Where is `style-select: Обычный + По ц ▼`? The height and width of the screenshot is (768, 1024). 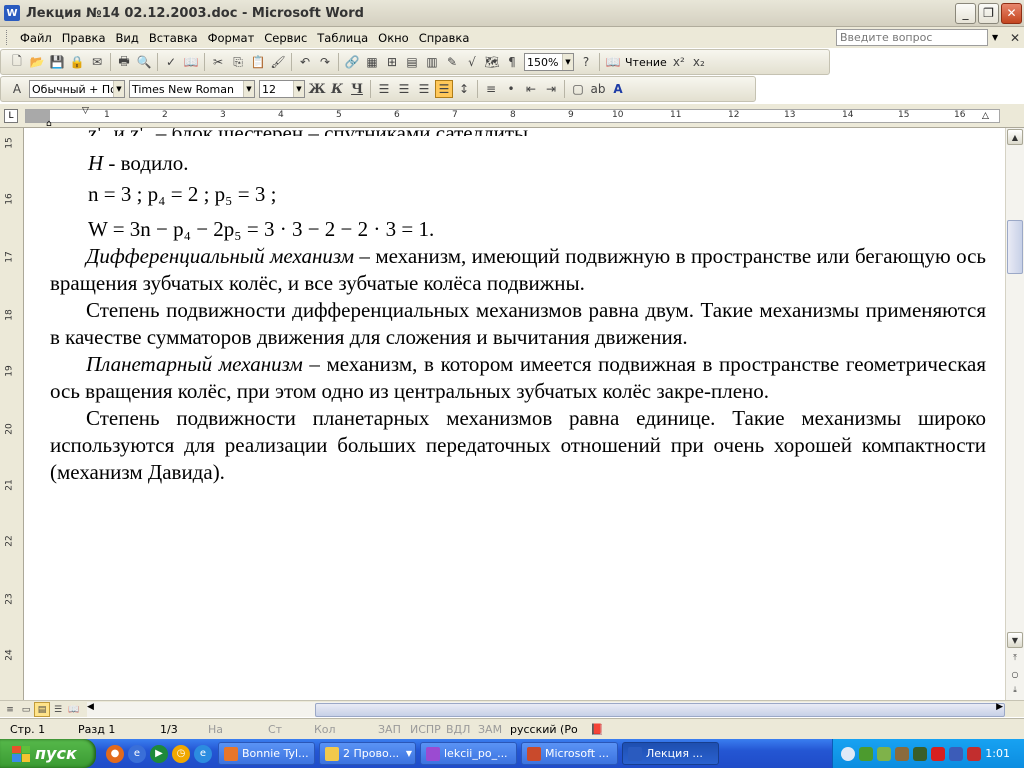 style-select: Обычный + По ц ▼ is located at coordinates (77, 89).